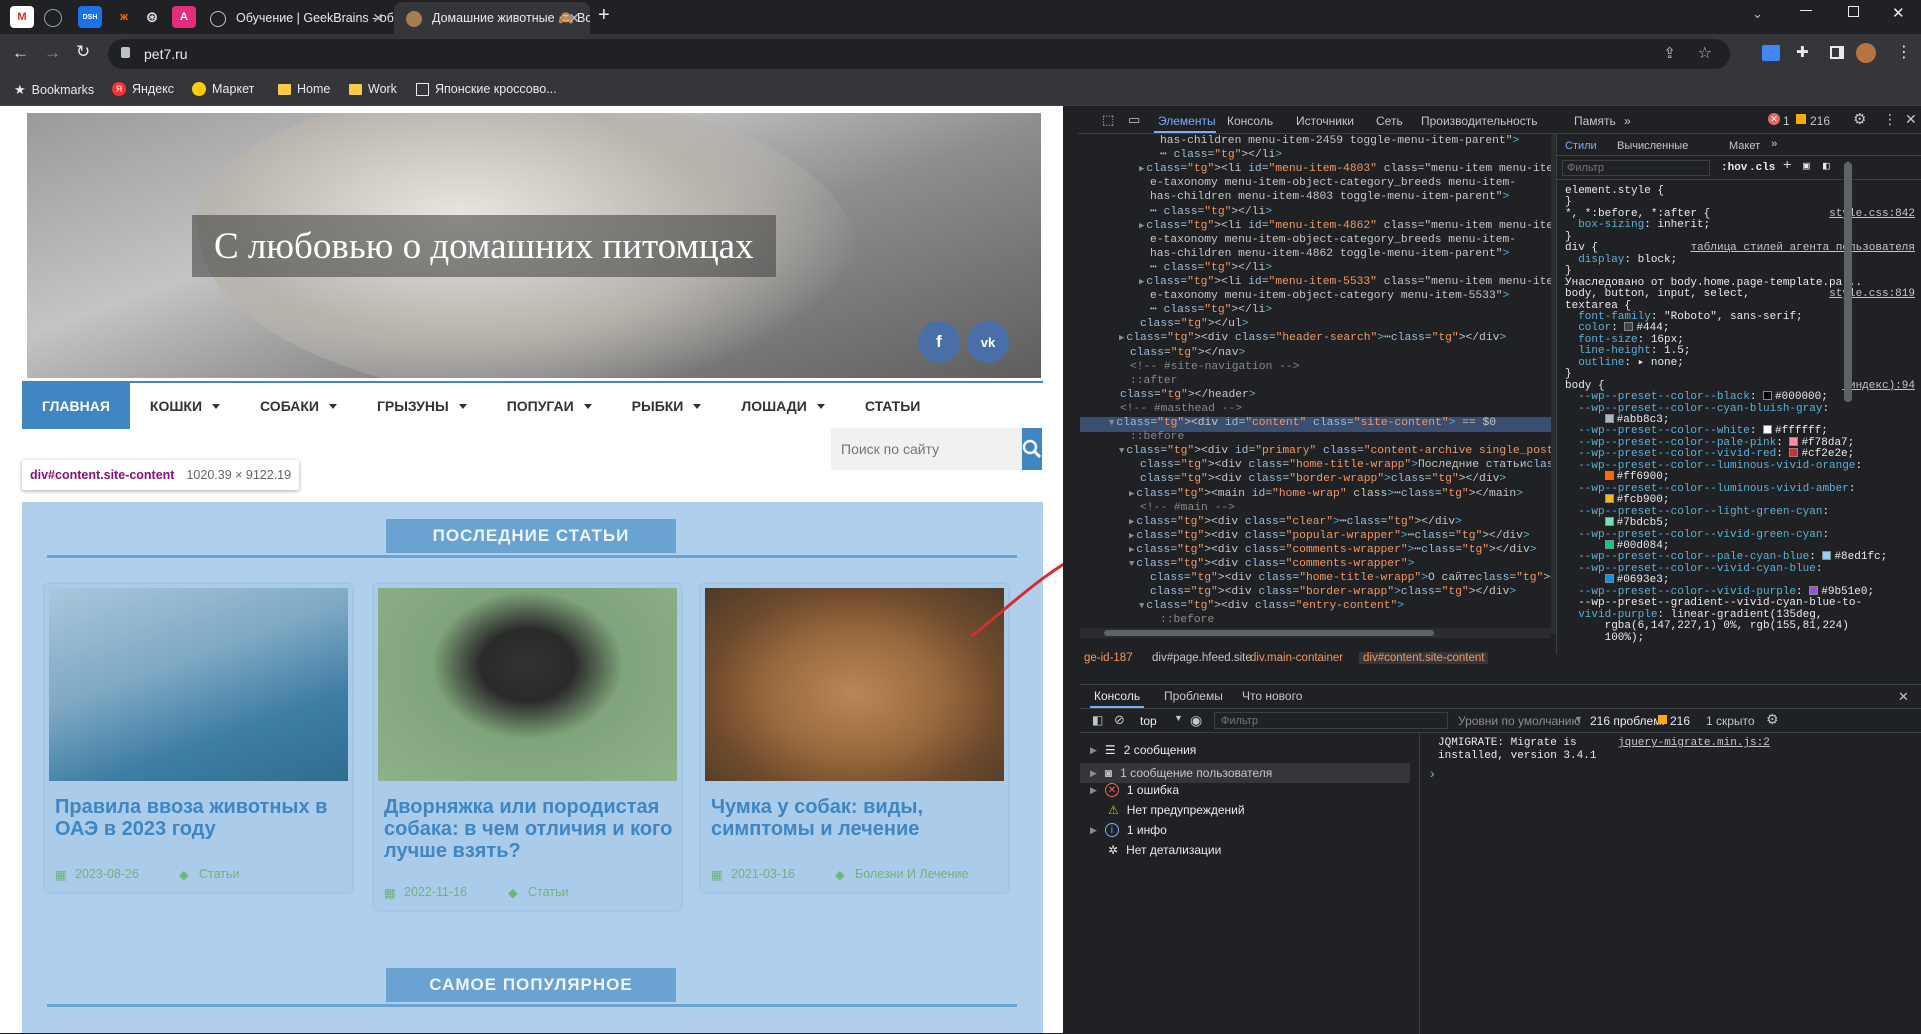 This screenshot has width=1921, height=1034. I want to click on back-icon: ←, so click(20, 53).